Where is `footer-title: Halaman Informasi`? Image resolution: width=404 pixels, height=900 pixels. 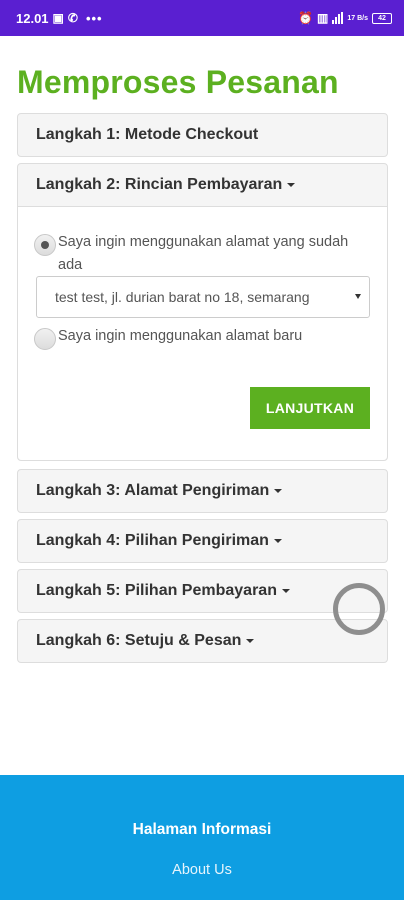 footer-title: Halaman Informasi is located at coordinates (202, 829).